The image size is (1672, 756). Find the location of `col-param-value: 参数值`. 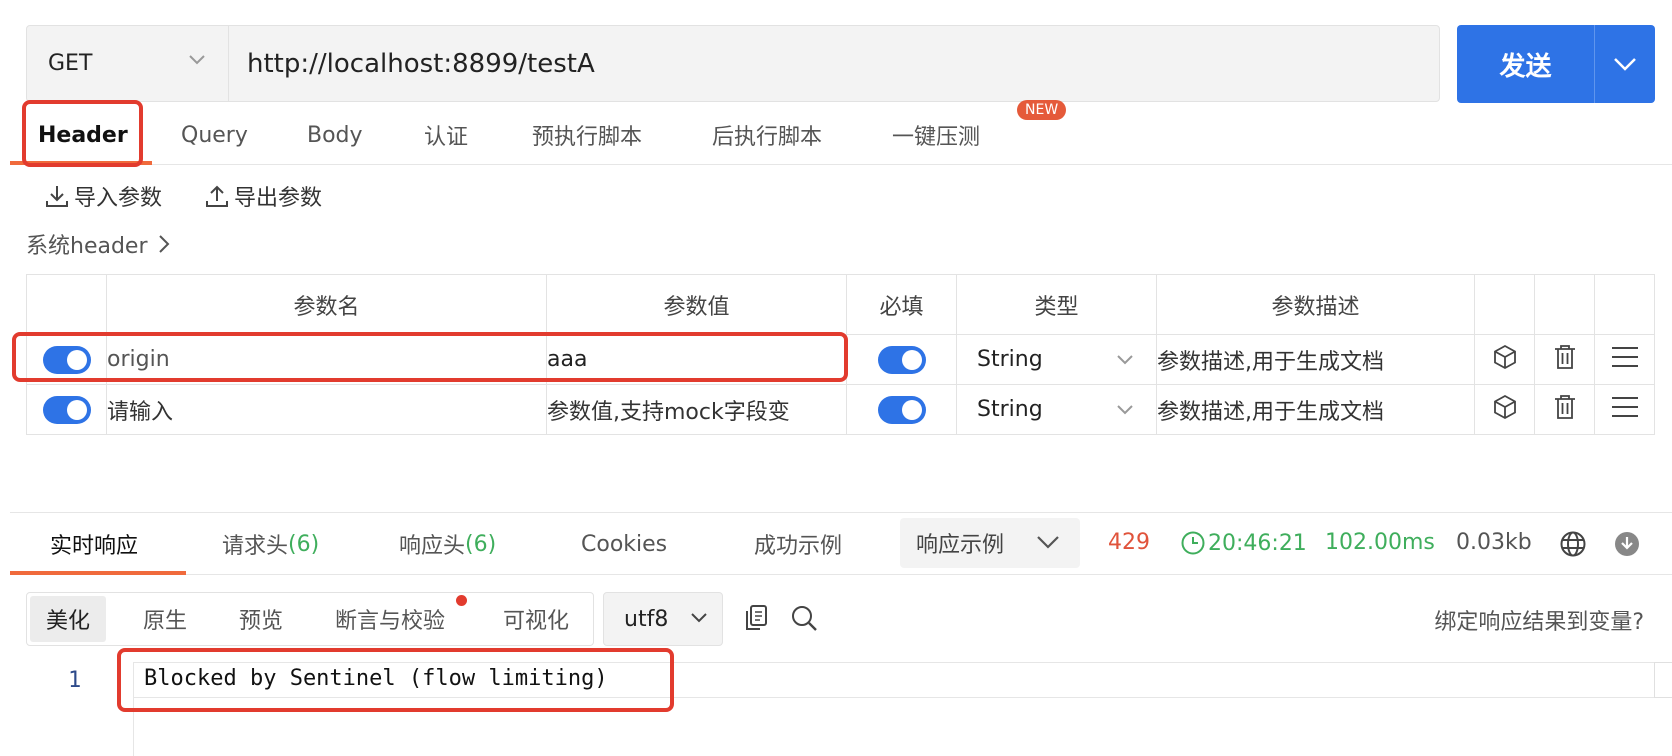

col-param-value: 参数值 is located at coordinates (696, 304).